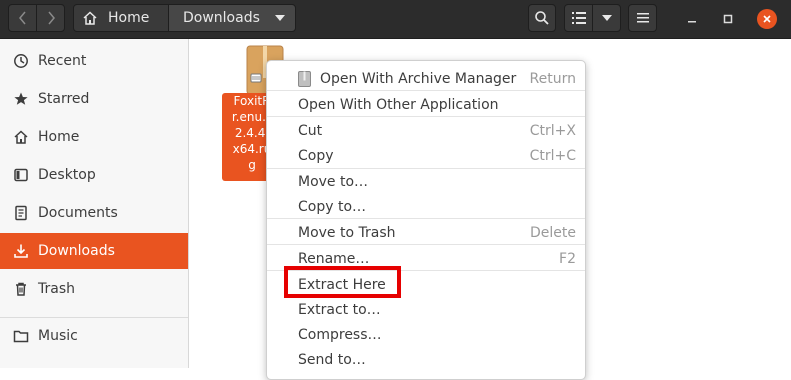 This screenshot has height=380, width=791. I want to click on list-view-icon, so click(578, 18).